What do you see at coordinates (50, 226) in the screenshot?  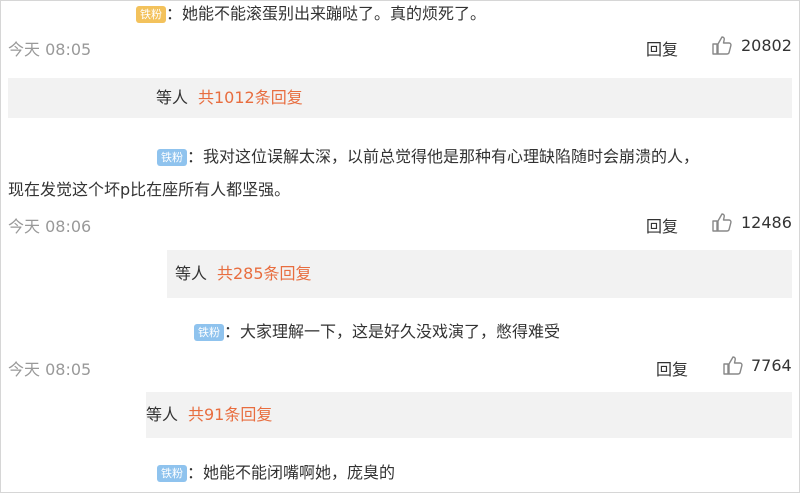 I see `comment-time: 今天 08:06` at bounding box center [50, 226].